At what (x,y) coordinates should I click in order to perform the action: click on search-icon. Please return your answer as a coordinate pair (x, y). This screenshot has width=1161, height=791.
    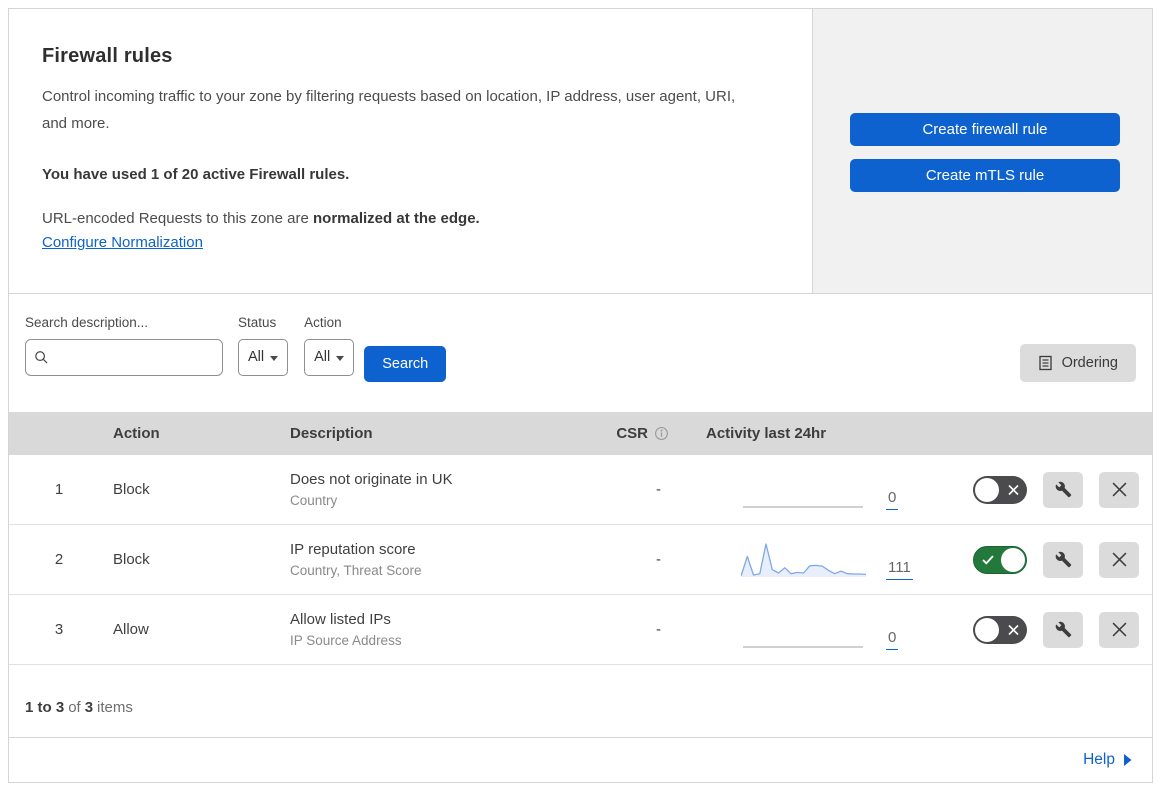
    Looking at the image, I should click on (41, 357).